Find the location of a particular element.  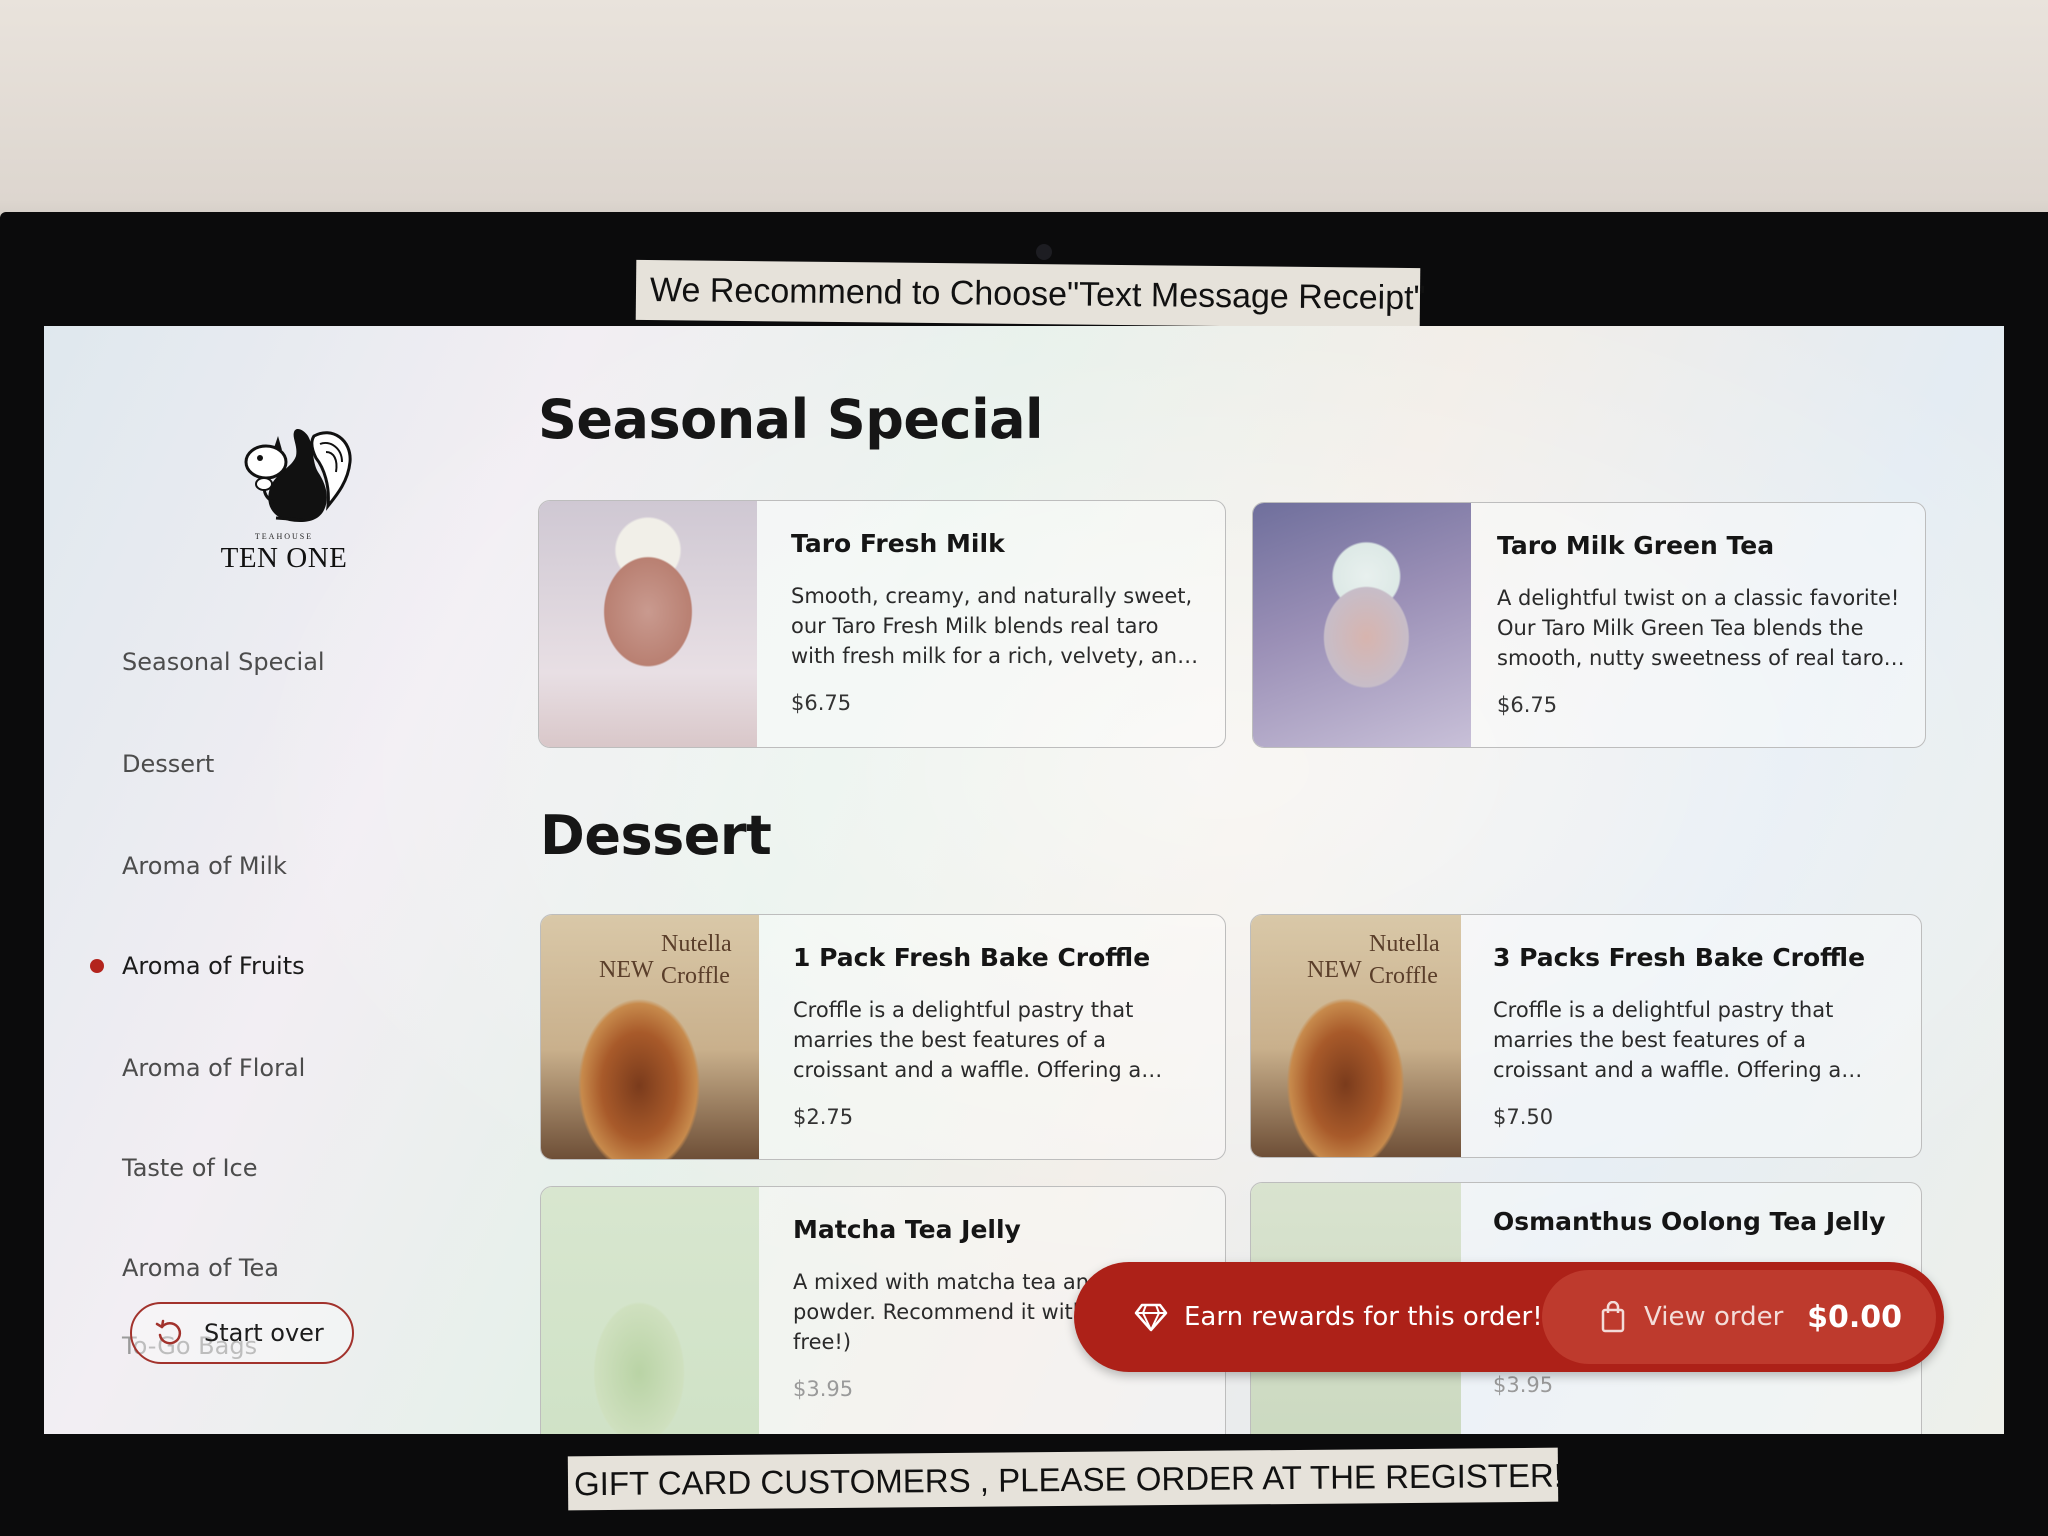

item-price: $7.50 is located at coordinates (1523, 1117).